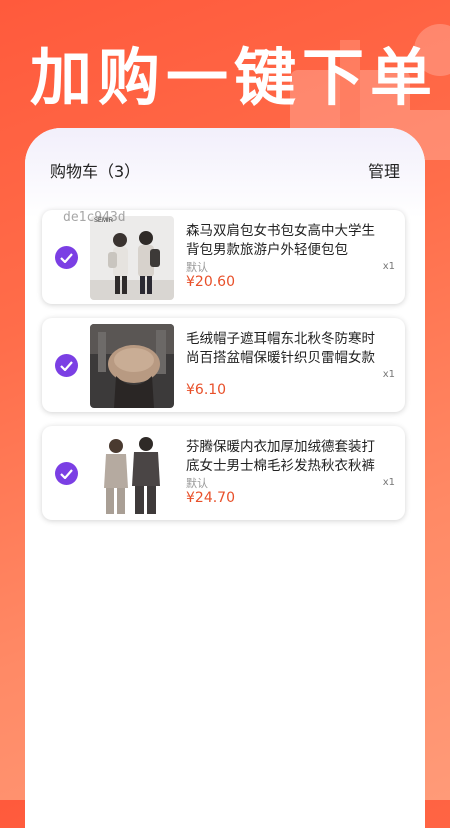 The height and width of the screenshot is (828, 450). Describe the element at coordinates (384, 170) in the screenshot. I see `manage-button: 管理` at that location.